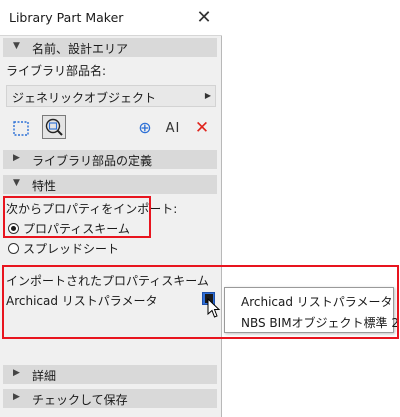 The width and height of the screenshot is (400, 417). I want to click on section-property: ▼ 特性, so click(110, 184).